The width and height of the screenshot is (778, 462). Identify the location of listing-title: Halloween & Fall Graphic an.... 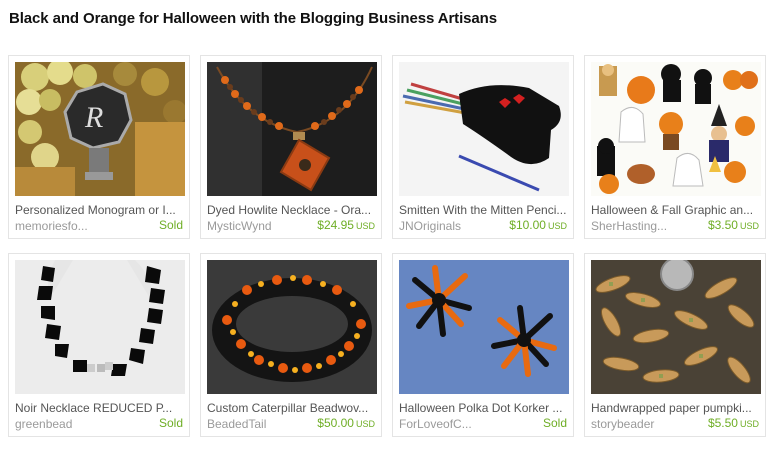
(676, 210).